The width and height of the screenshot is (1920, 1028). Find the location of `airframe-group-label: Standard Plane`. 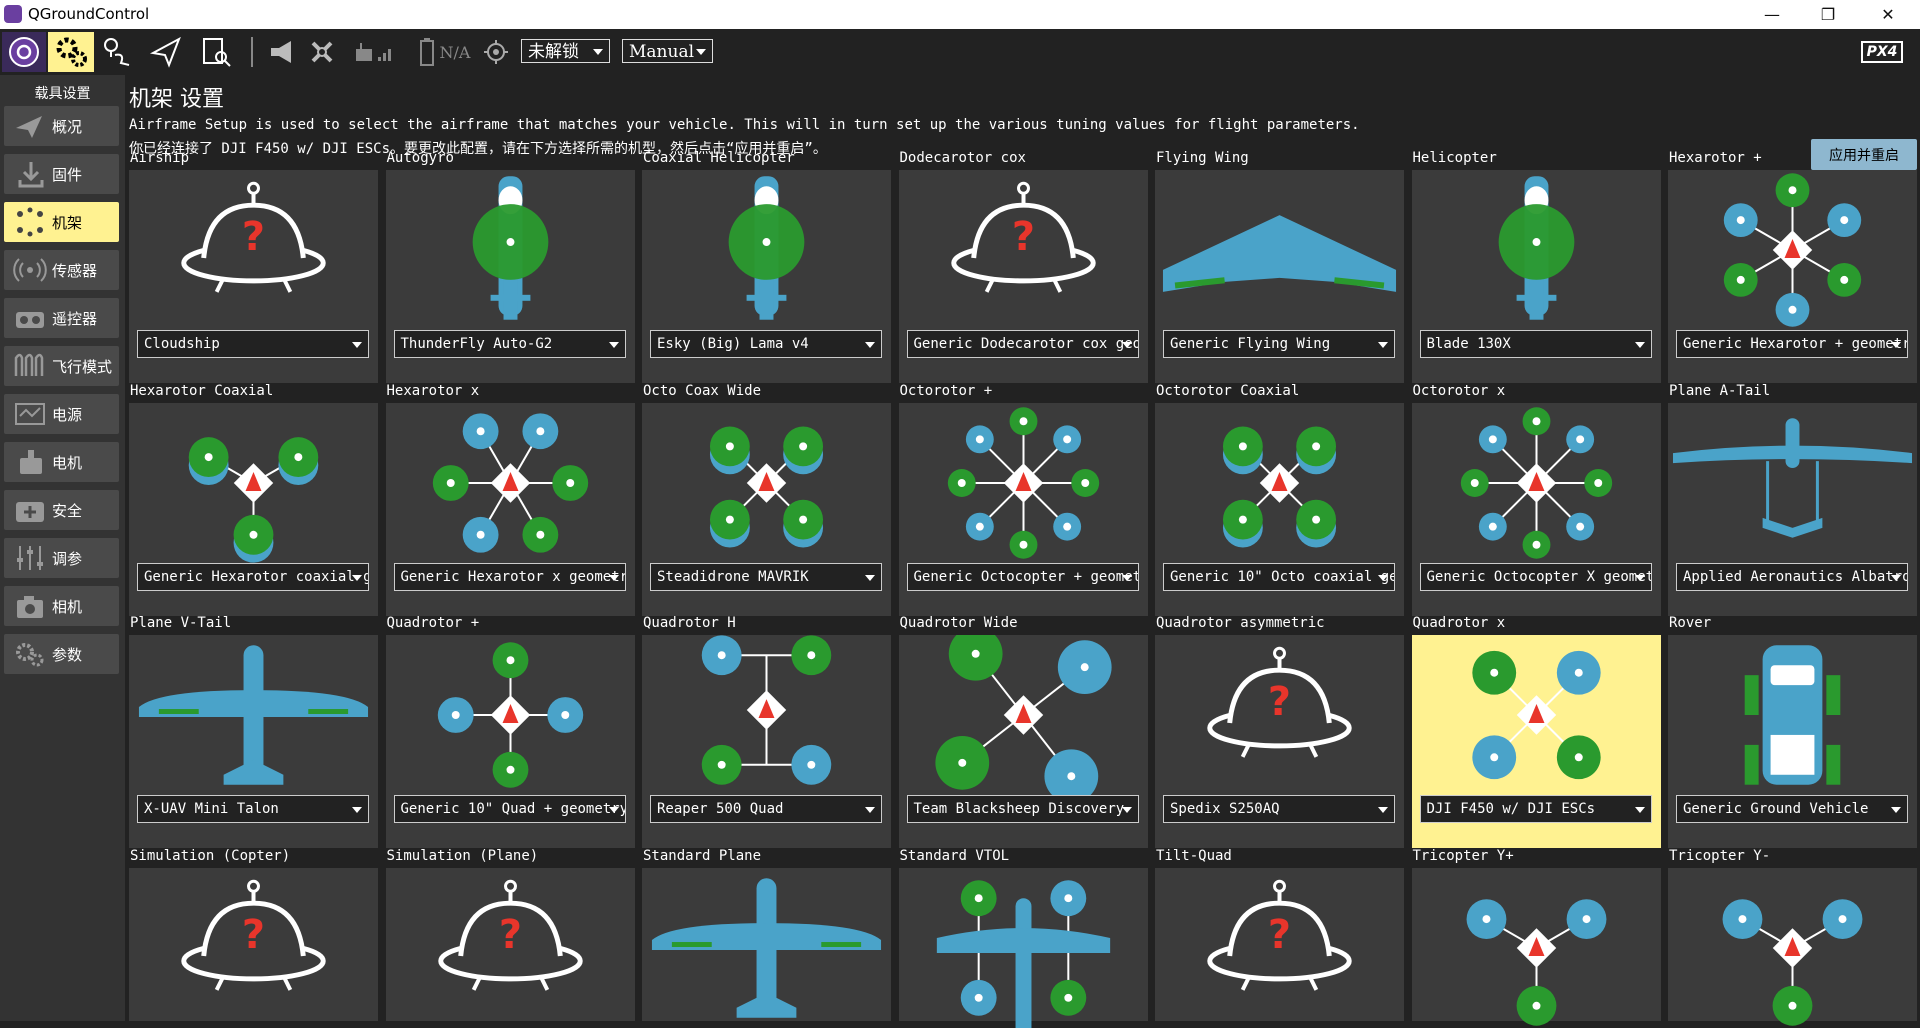

airframe-group-label: Standard Plane is located at coordinates (702, 855).